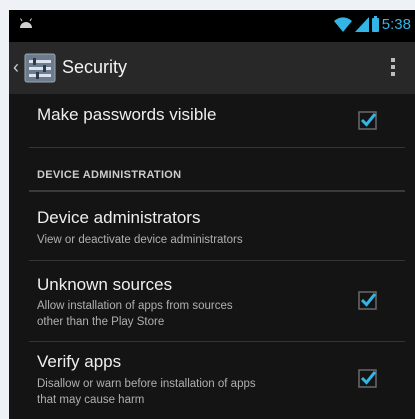 This screenshot has height=419, width=415. What do you see at coordinates (217, 191) in the screenshot?
I see `section-divider` at bounding box center [217, 191].